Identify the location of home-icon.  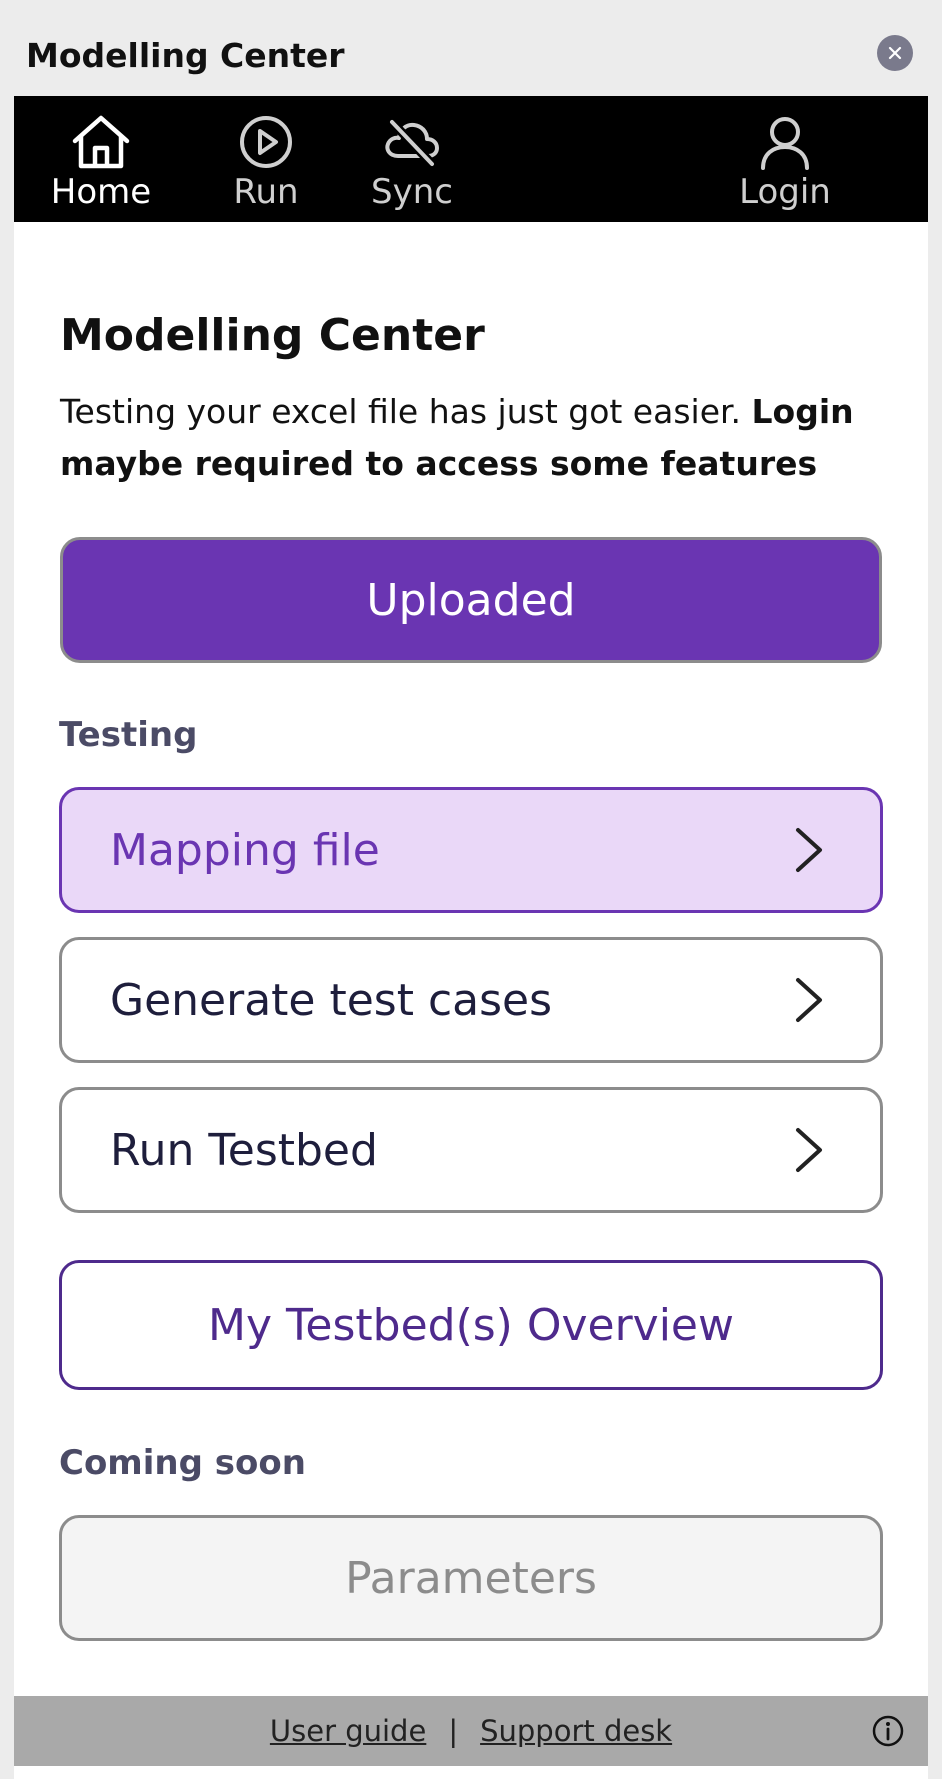
(101, 142).